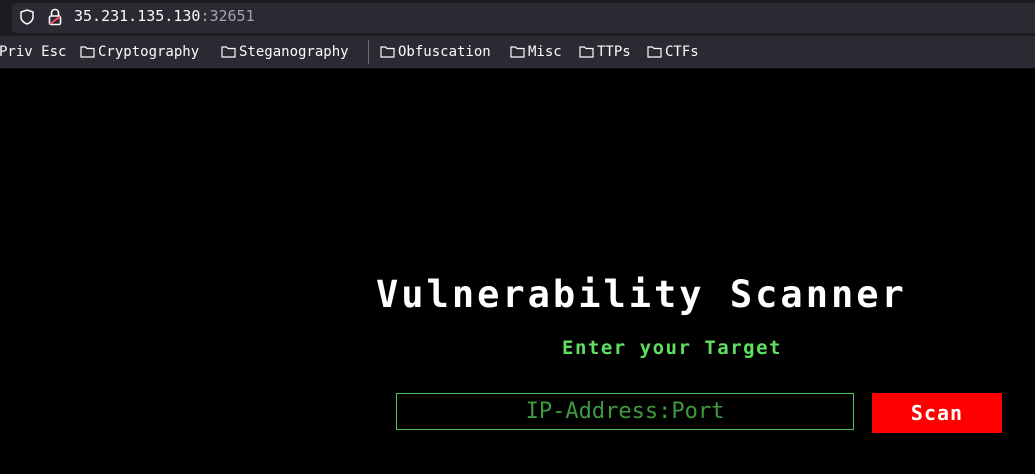  What do you see at coordinates (682, 52) in the screenshot?
I see `bookmark-label: CTFs` at bounding box center [682, 52].